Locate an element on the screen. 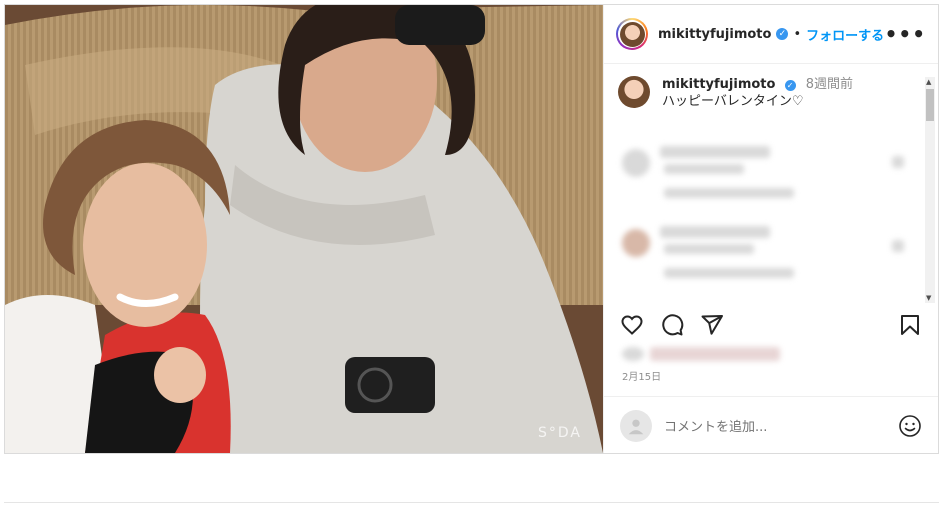 This screenshot has width=943, height=507. caption-time: 8週間前 is located at coordinates (829, 84).